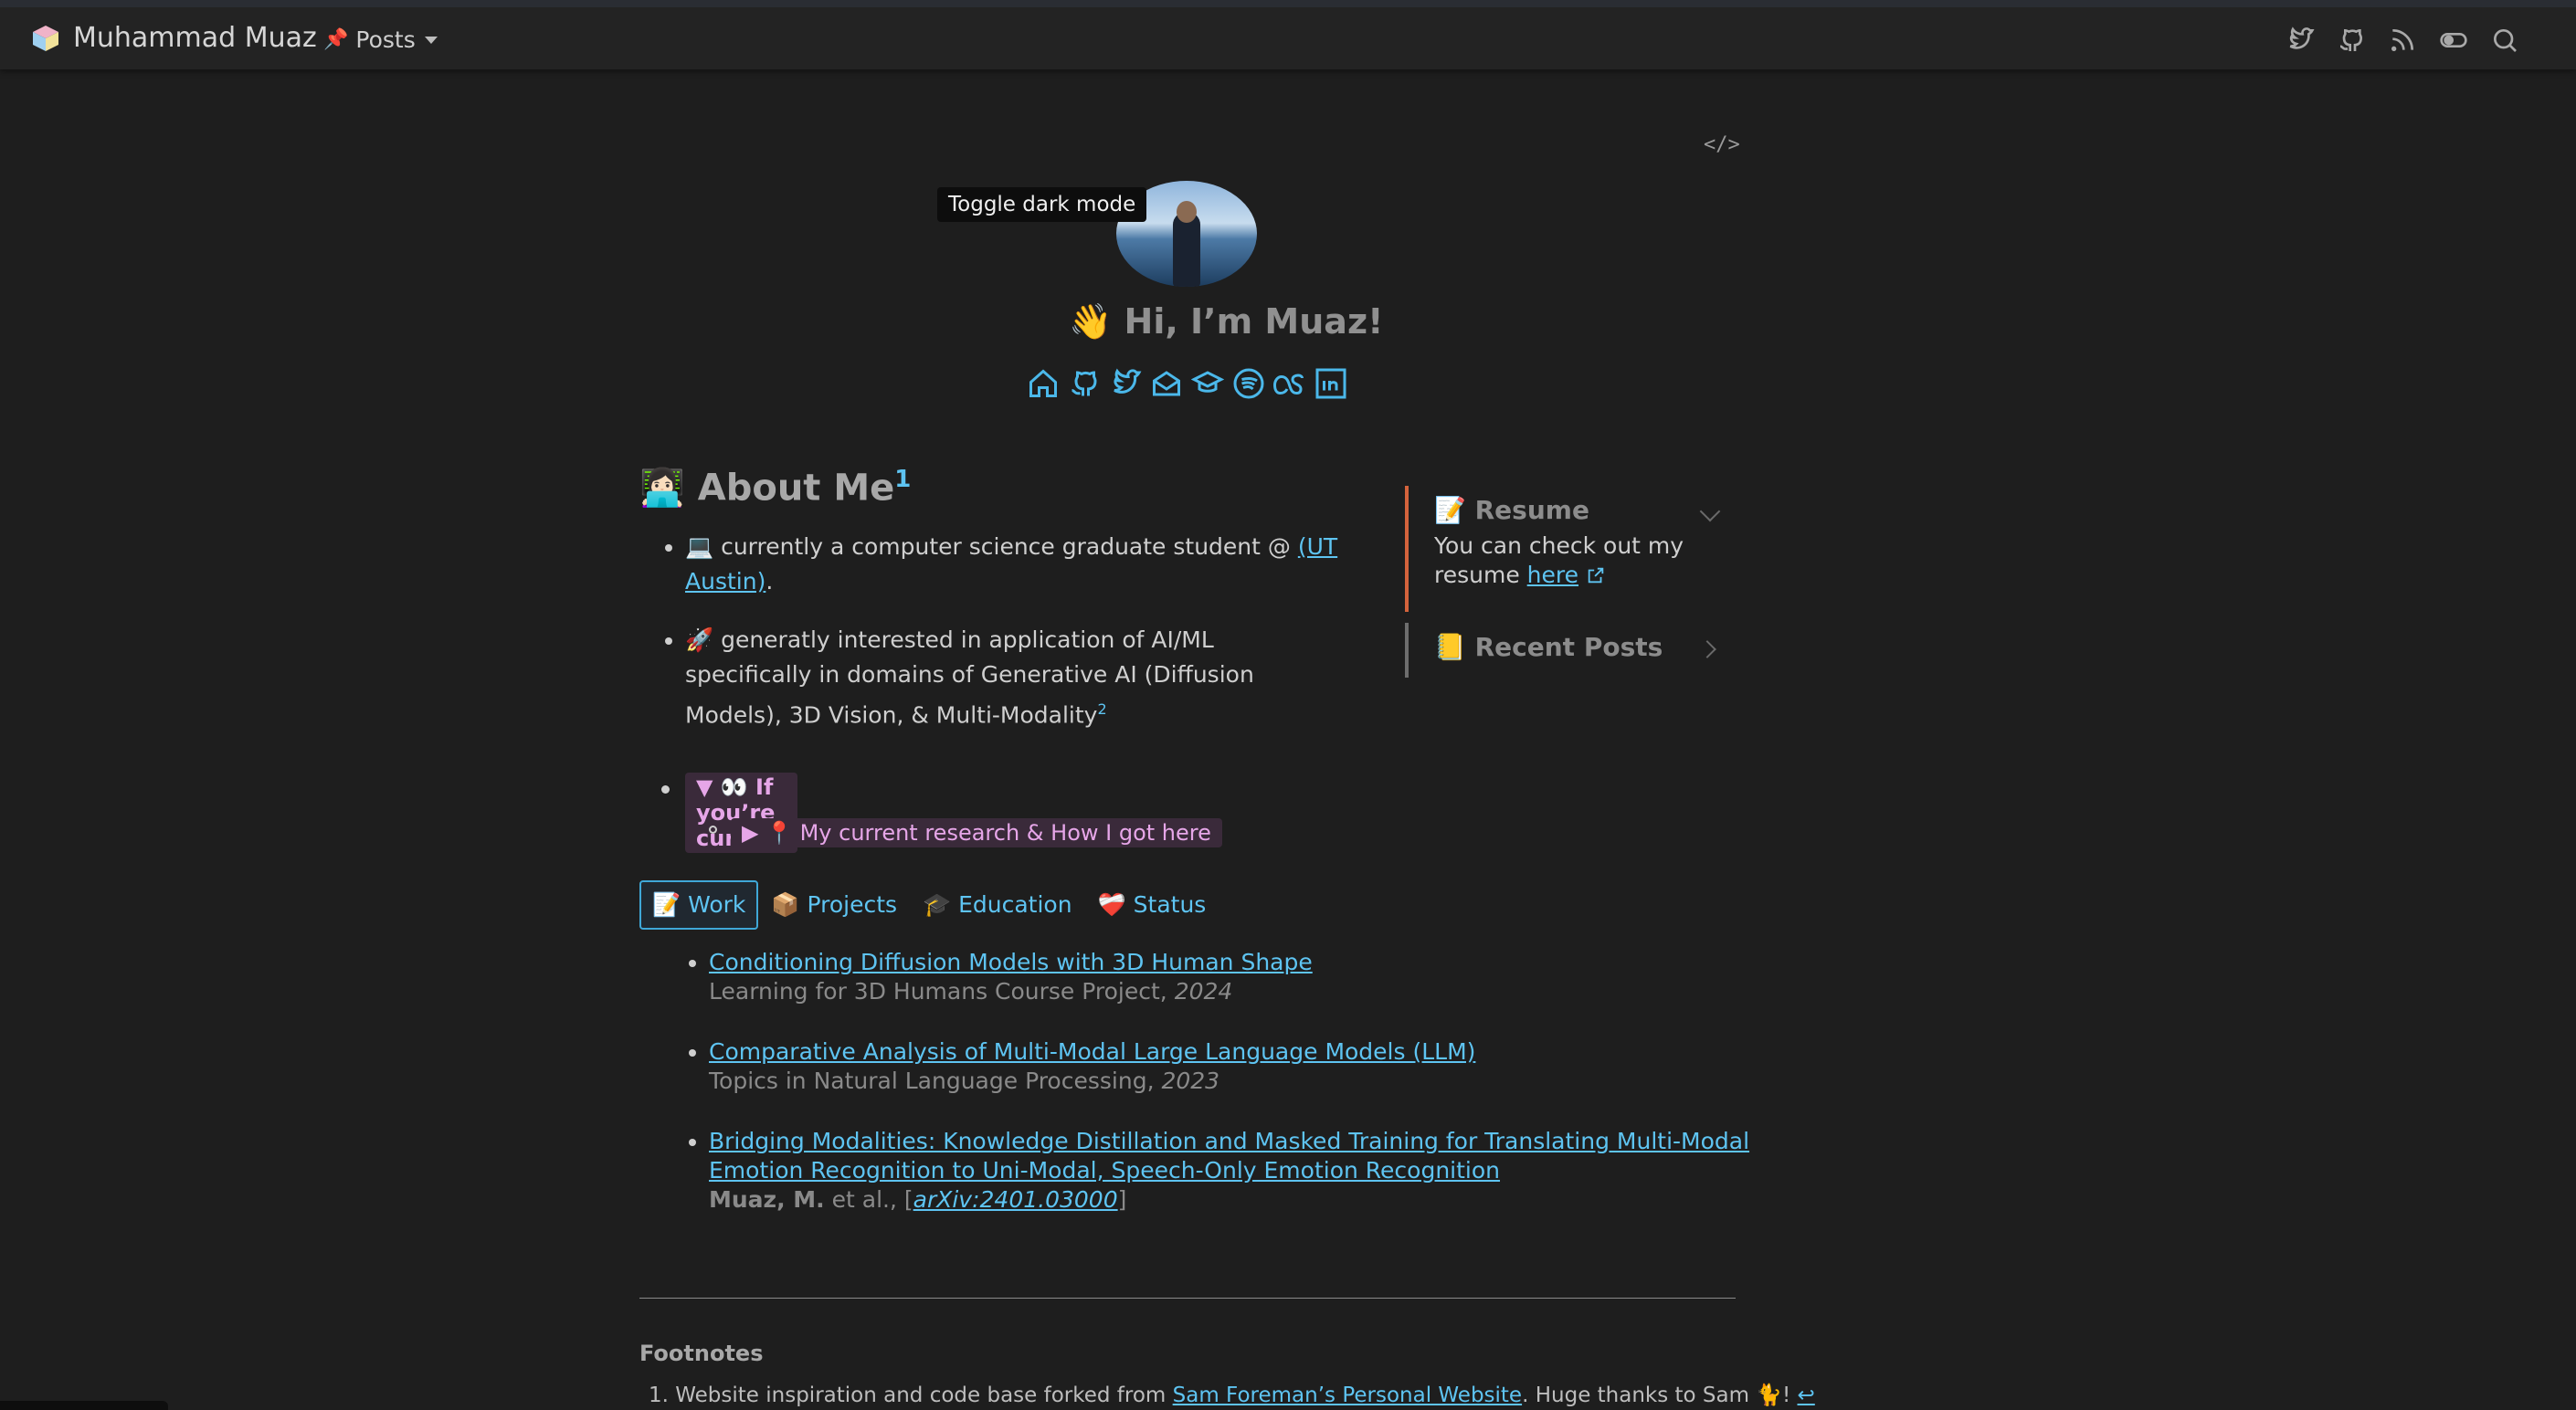 The height and width of the screenshot is (1410, 2576). Describe the element at coordinates (1043, 383) in the screenshot. I see `home-icon` at that location.